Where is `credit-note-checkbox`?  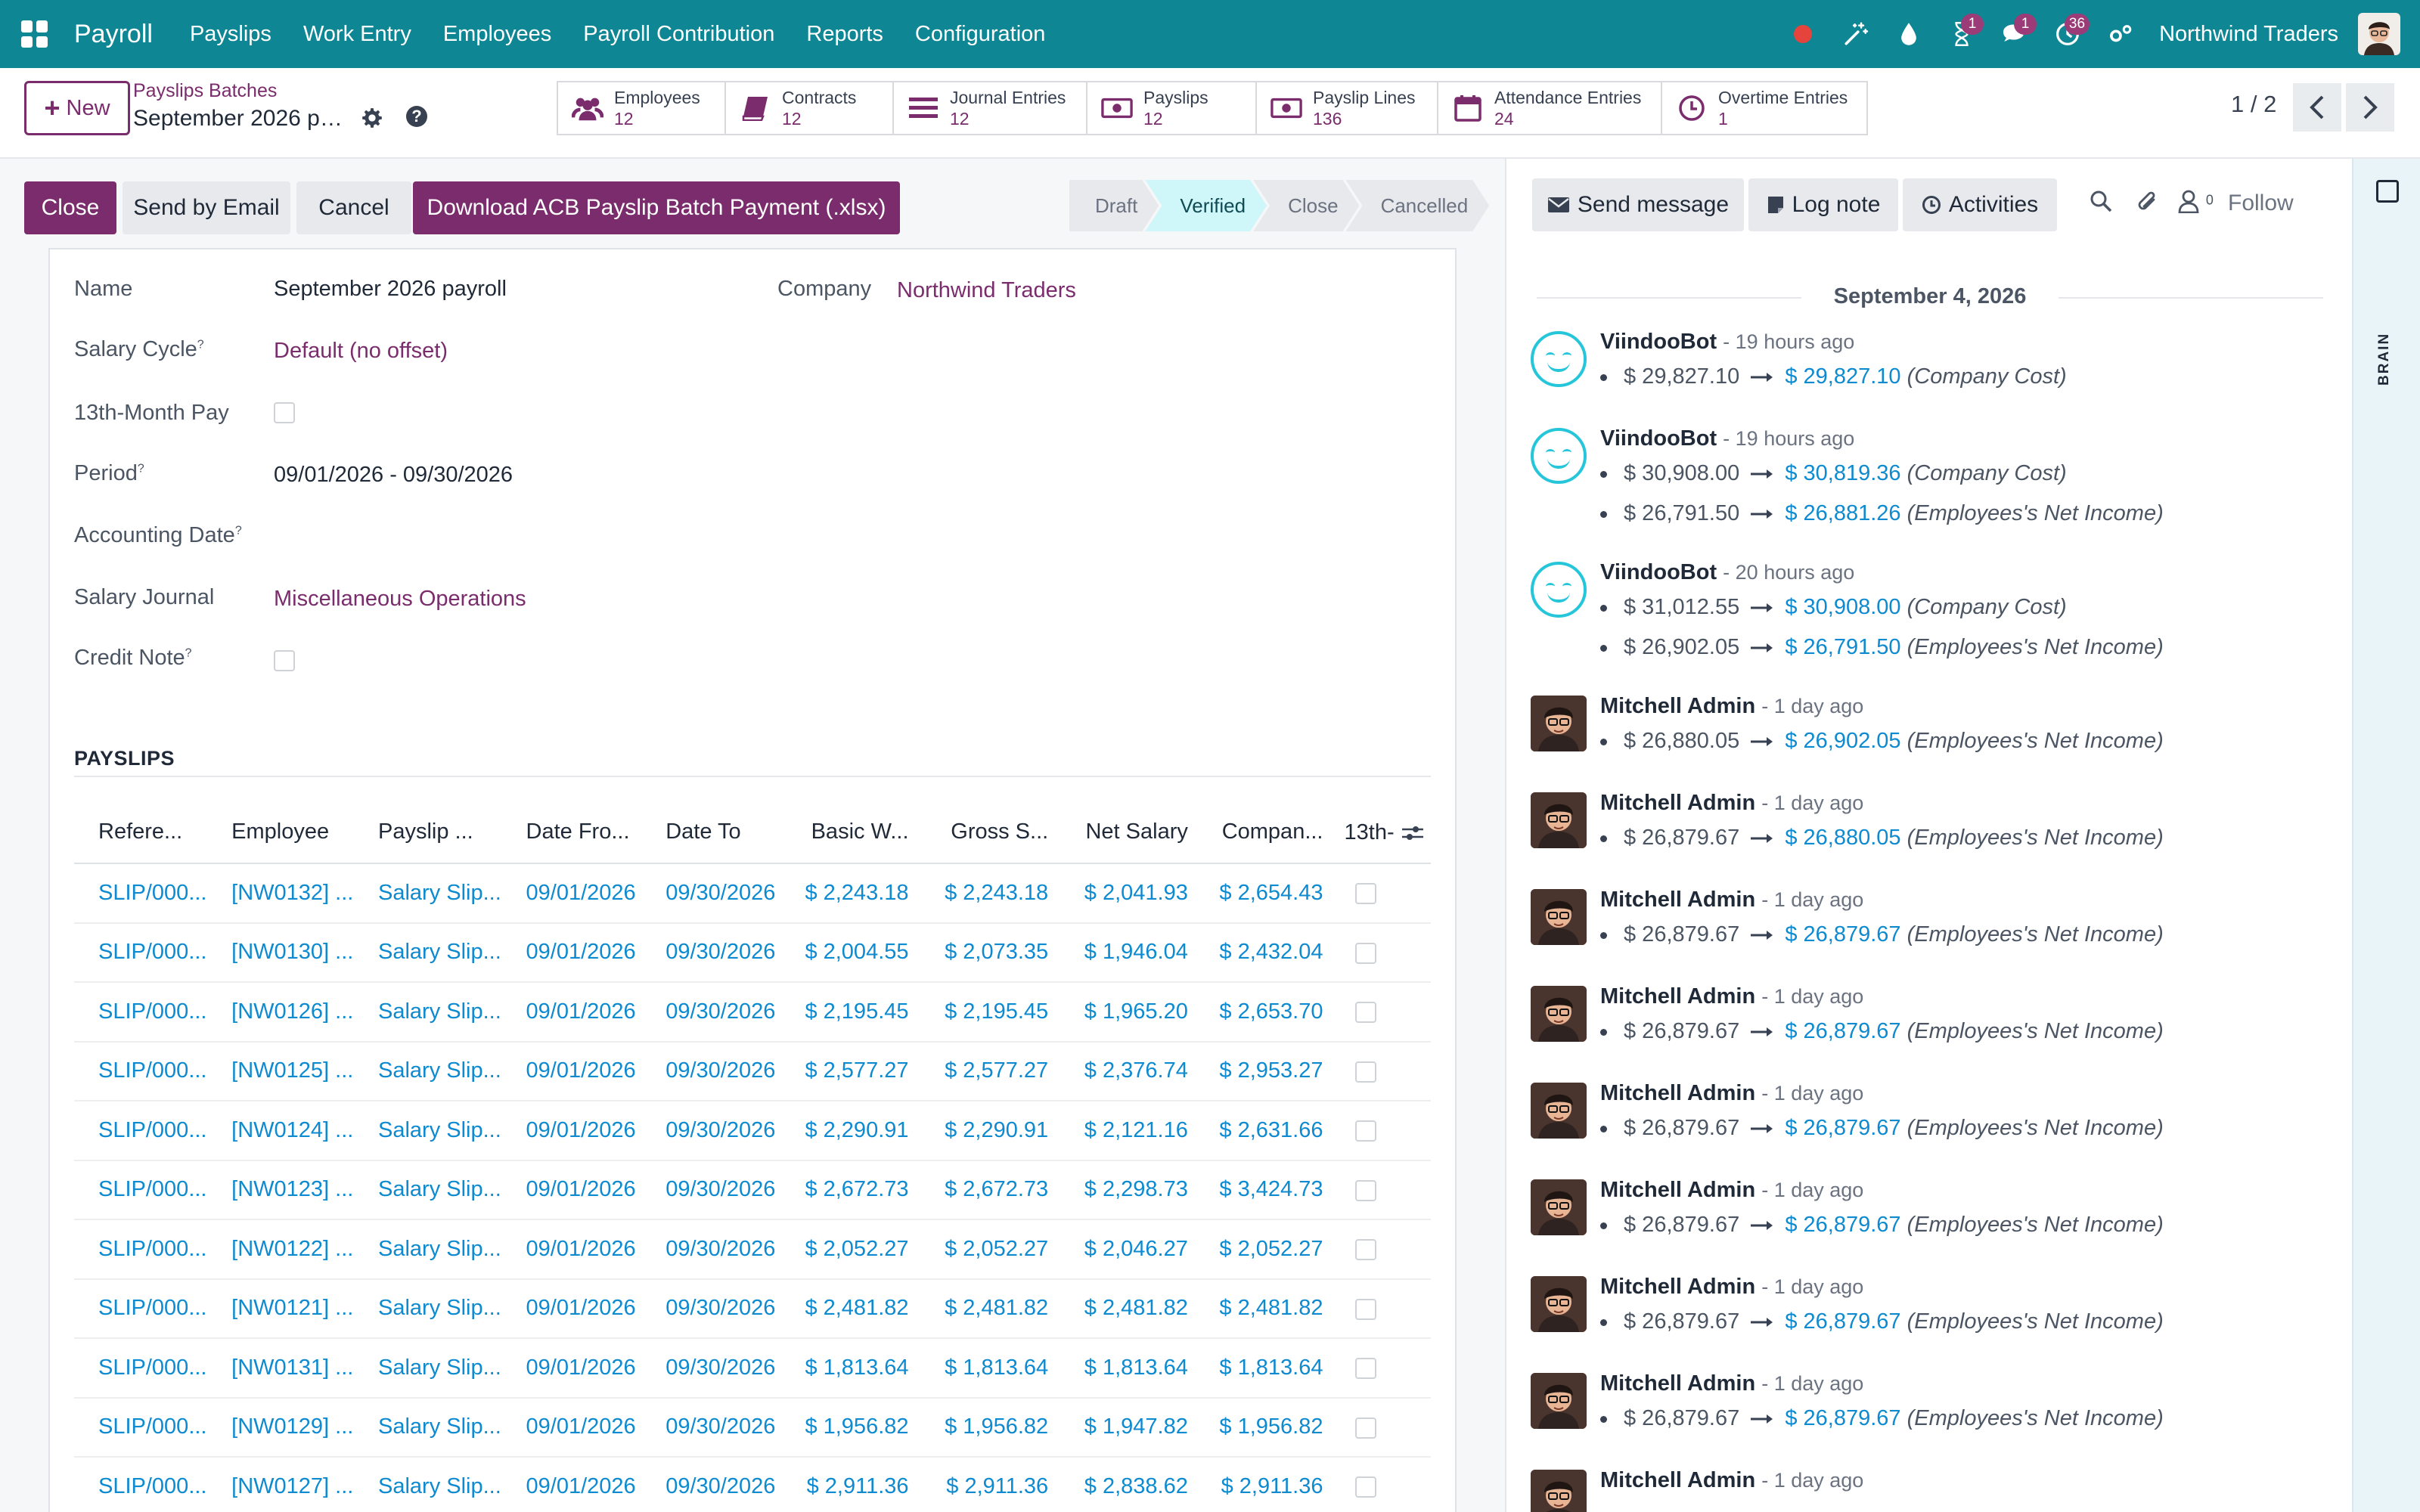 credit-note-checkbox is located at coordinates (284, 660).